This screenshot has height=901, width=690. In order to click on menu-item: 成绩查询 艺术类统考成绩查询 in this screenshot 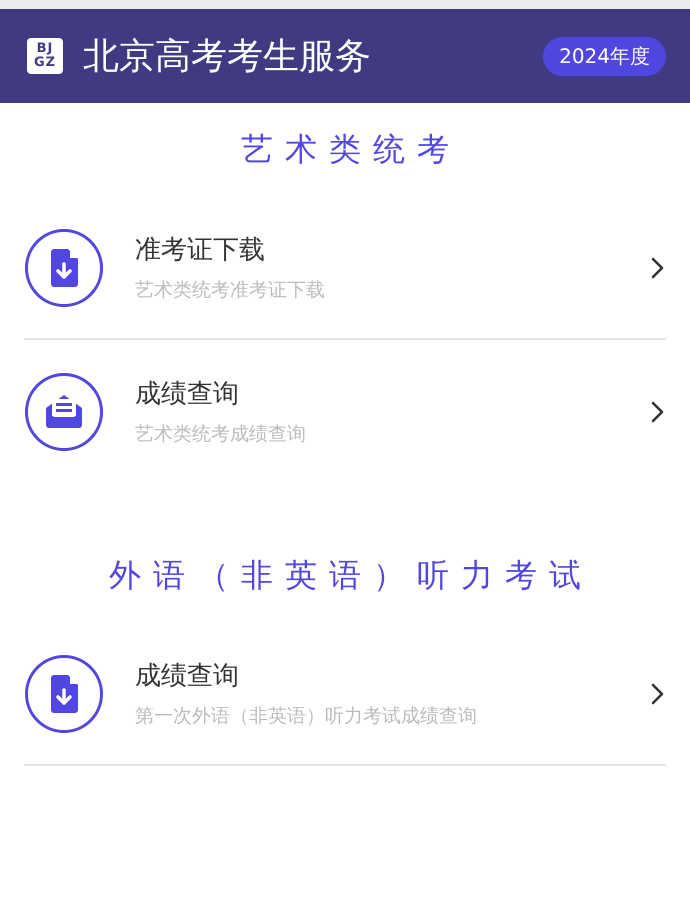, I will do `click(345, 411)`.